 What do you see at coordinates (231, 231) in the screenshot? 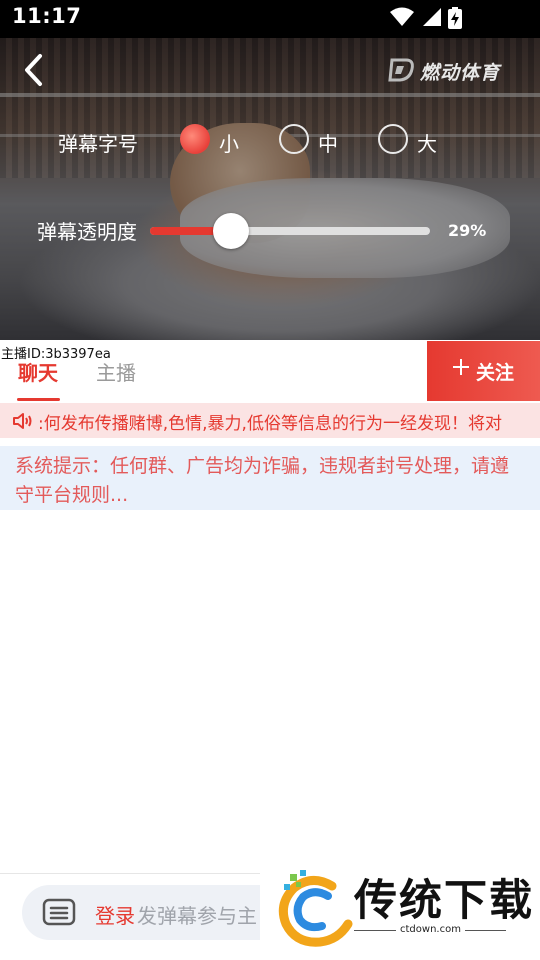
I see `opacity-slider-thumb` at bounding box center [231, 231].